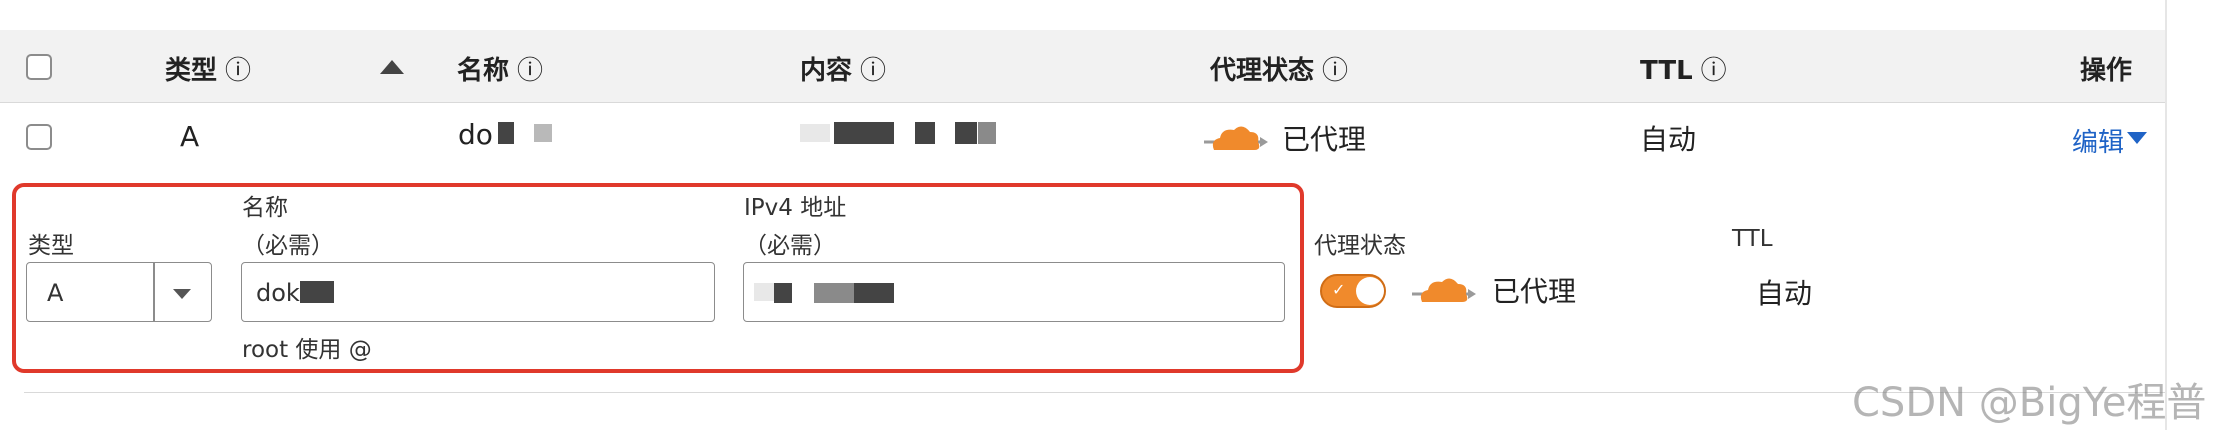  What do you see at coordinates (1370, 291) in the screenshot?
I see `toggle-knob` at bounding box center [1370, 291].